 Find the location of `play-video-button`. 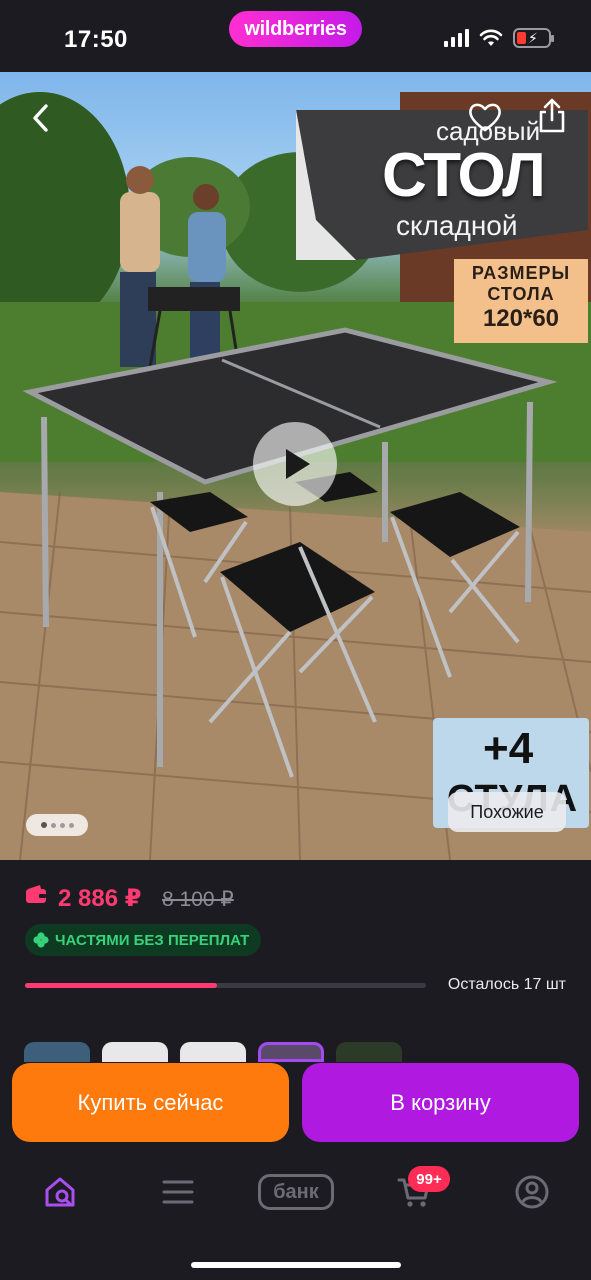

play-video-button is located at coordinates (295, 464).